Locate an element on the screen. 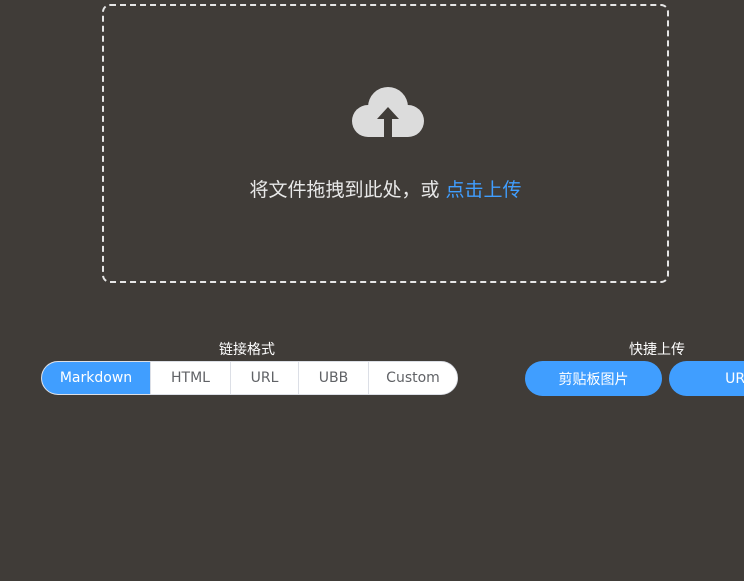  dropzone-text: 将文件拖拽到此处，或 点击上传 is located at coordinates (385, 188).